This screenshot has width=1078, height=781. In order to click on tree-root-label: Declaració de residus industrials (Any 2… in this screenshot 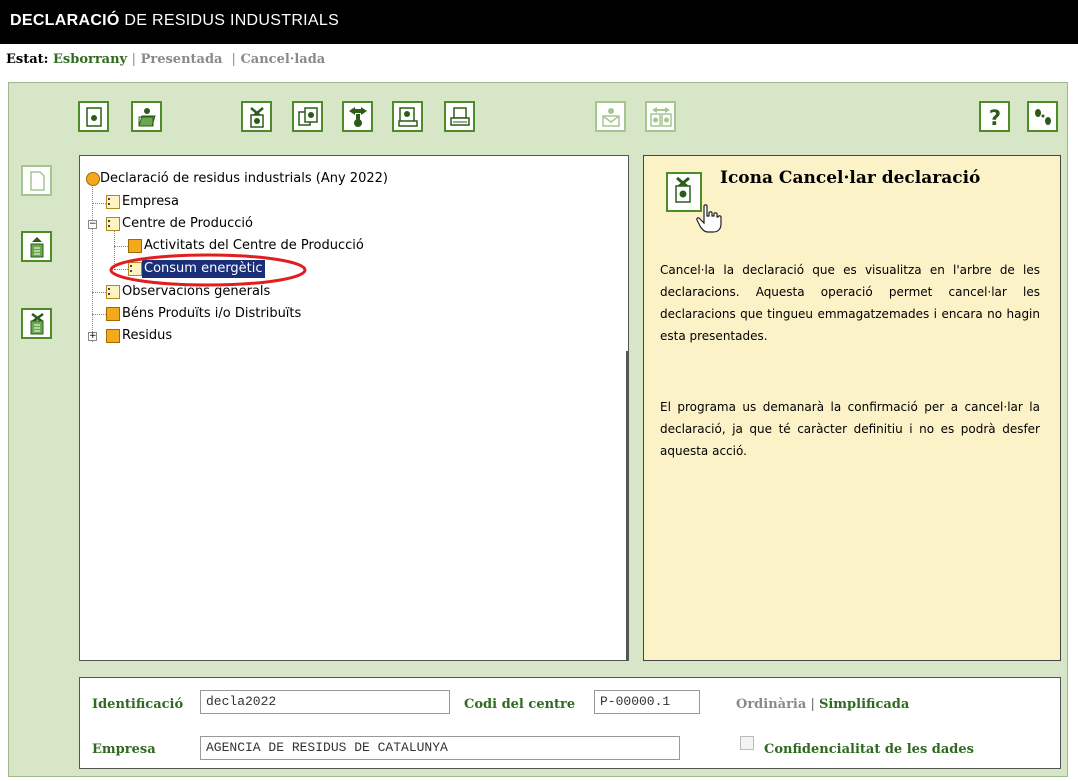, I will do `click(244, 178)`.